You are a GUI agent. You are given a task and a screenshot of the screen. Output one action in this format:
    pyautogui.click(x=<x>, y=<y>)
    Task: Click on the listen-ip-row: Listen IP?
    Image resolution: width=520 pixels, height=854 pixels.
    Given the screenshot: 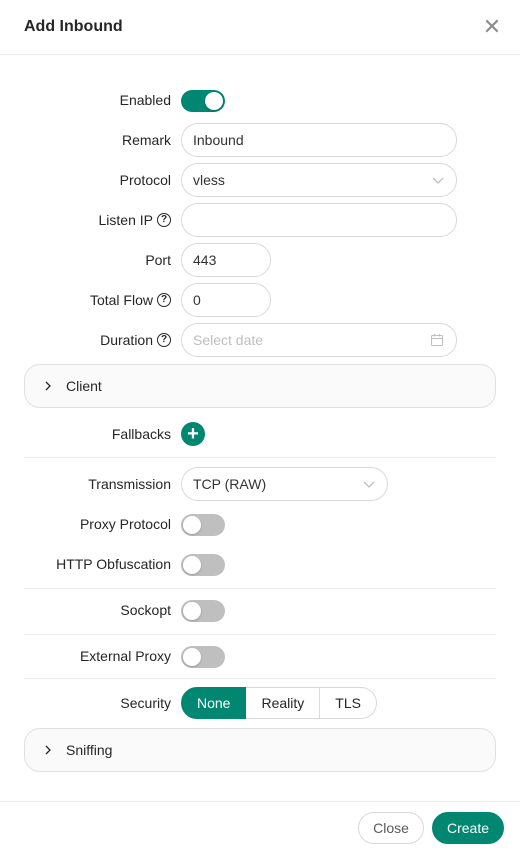 What is the action you would take?
    pyautogui.click(x=260, y=220)
    